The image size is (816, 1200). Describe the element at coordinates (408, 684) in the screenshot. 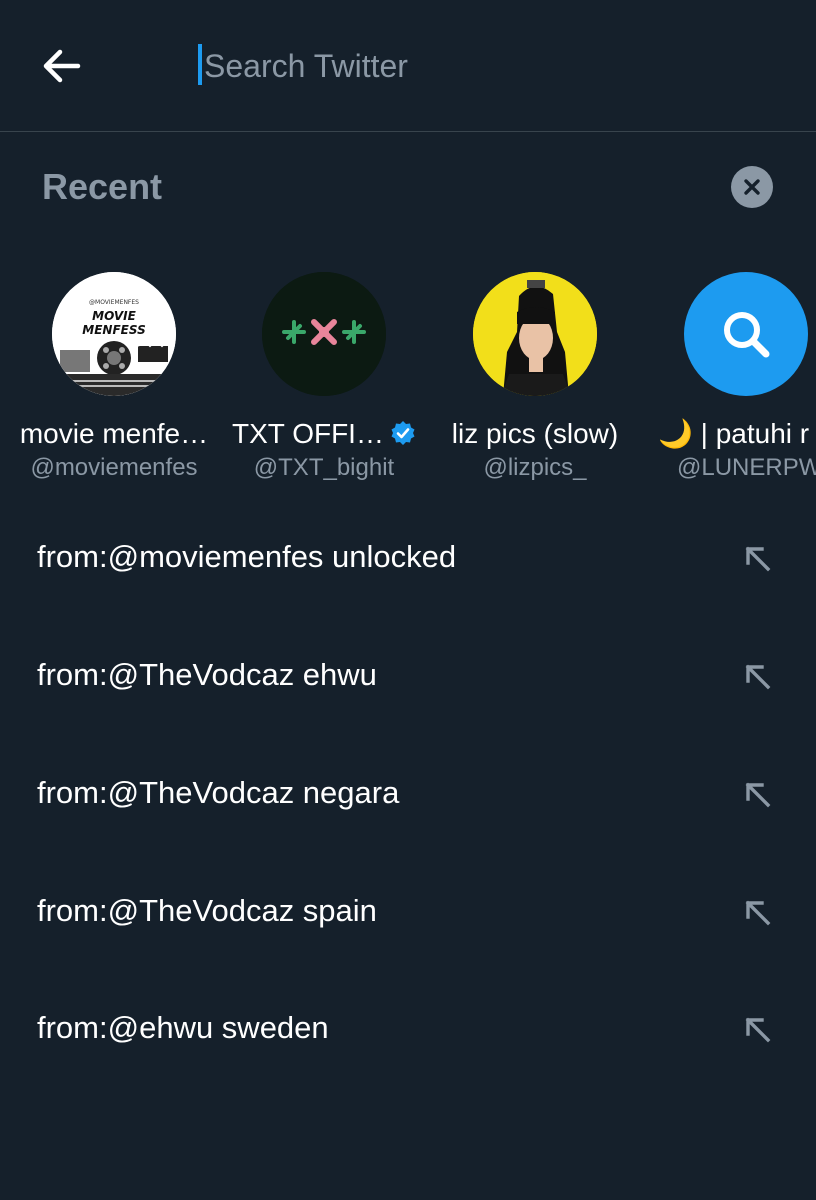

I see `recent-search-item: from:@TheVodcaz ehwu` at that location.